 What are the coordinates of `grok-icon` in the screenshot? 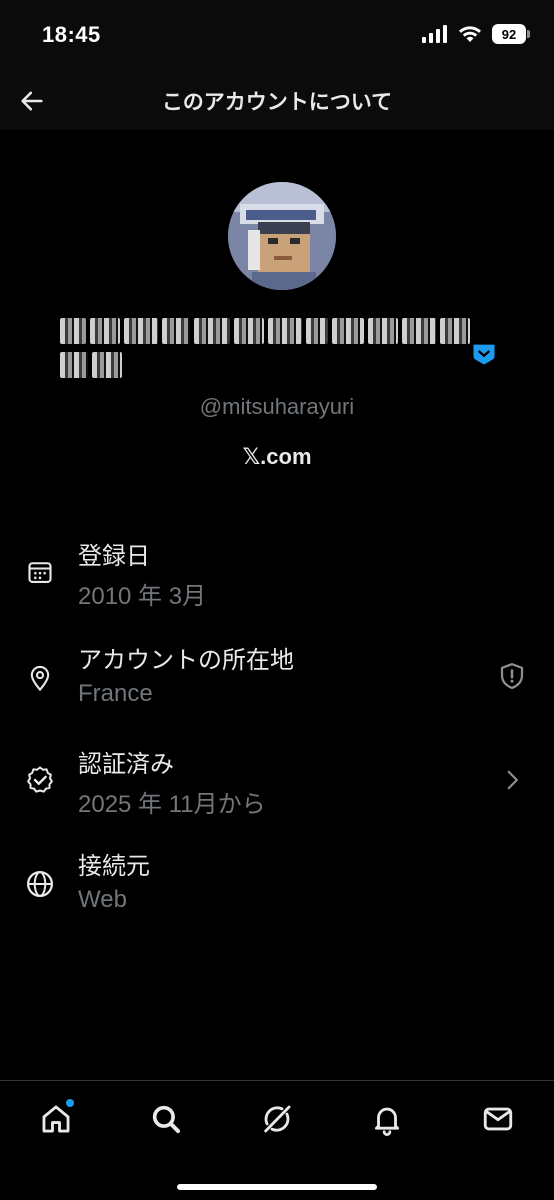 It's located at (277, 1119).